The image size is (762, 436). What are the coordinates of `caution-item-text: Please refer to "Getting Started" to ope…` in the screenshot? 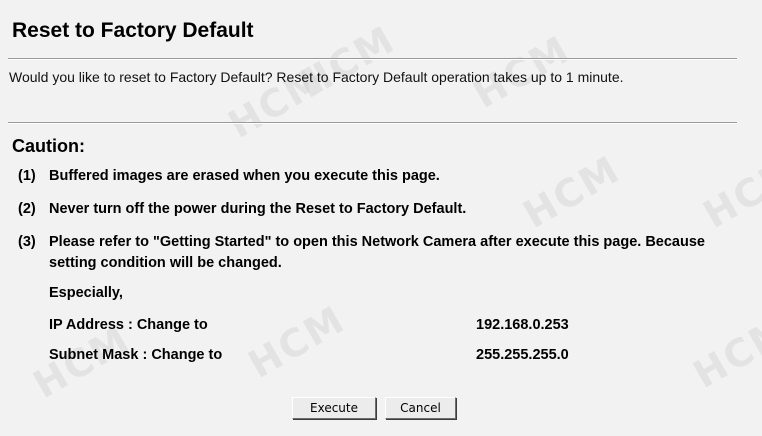 It's located at (377, 252).